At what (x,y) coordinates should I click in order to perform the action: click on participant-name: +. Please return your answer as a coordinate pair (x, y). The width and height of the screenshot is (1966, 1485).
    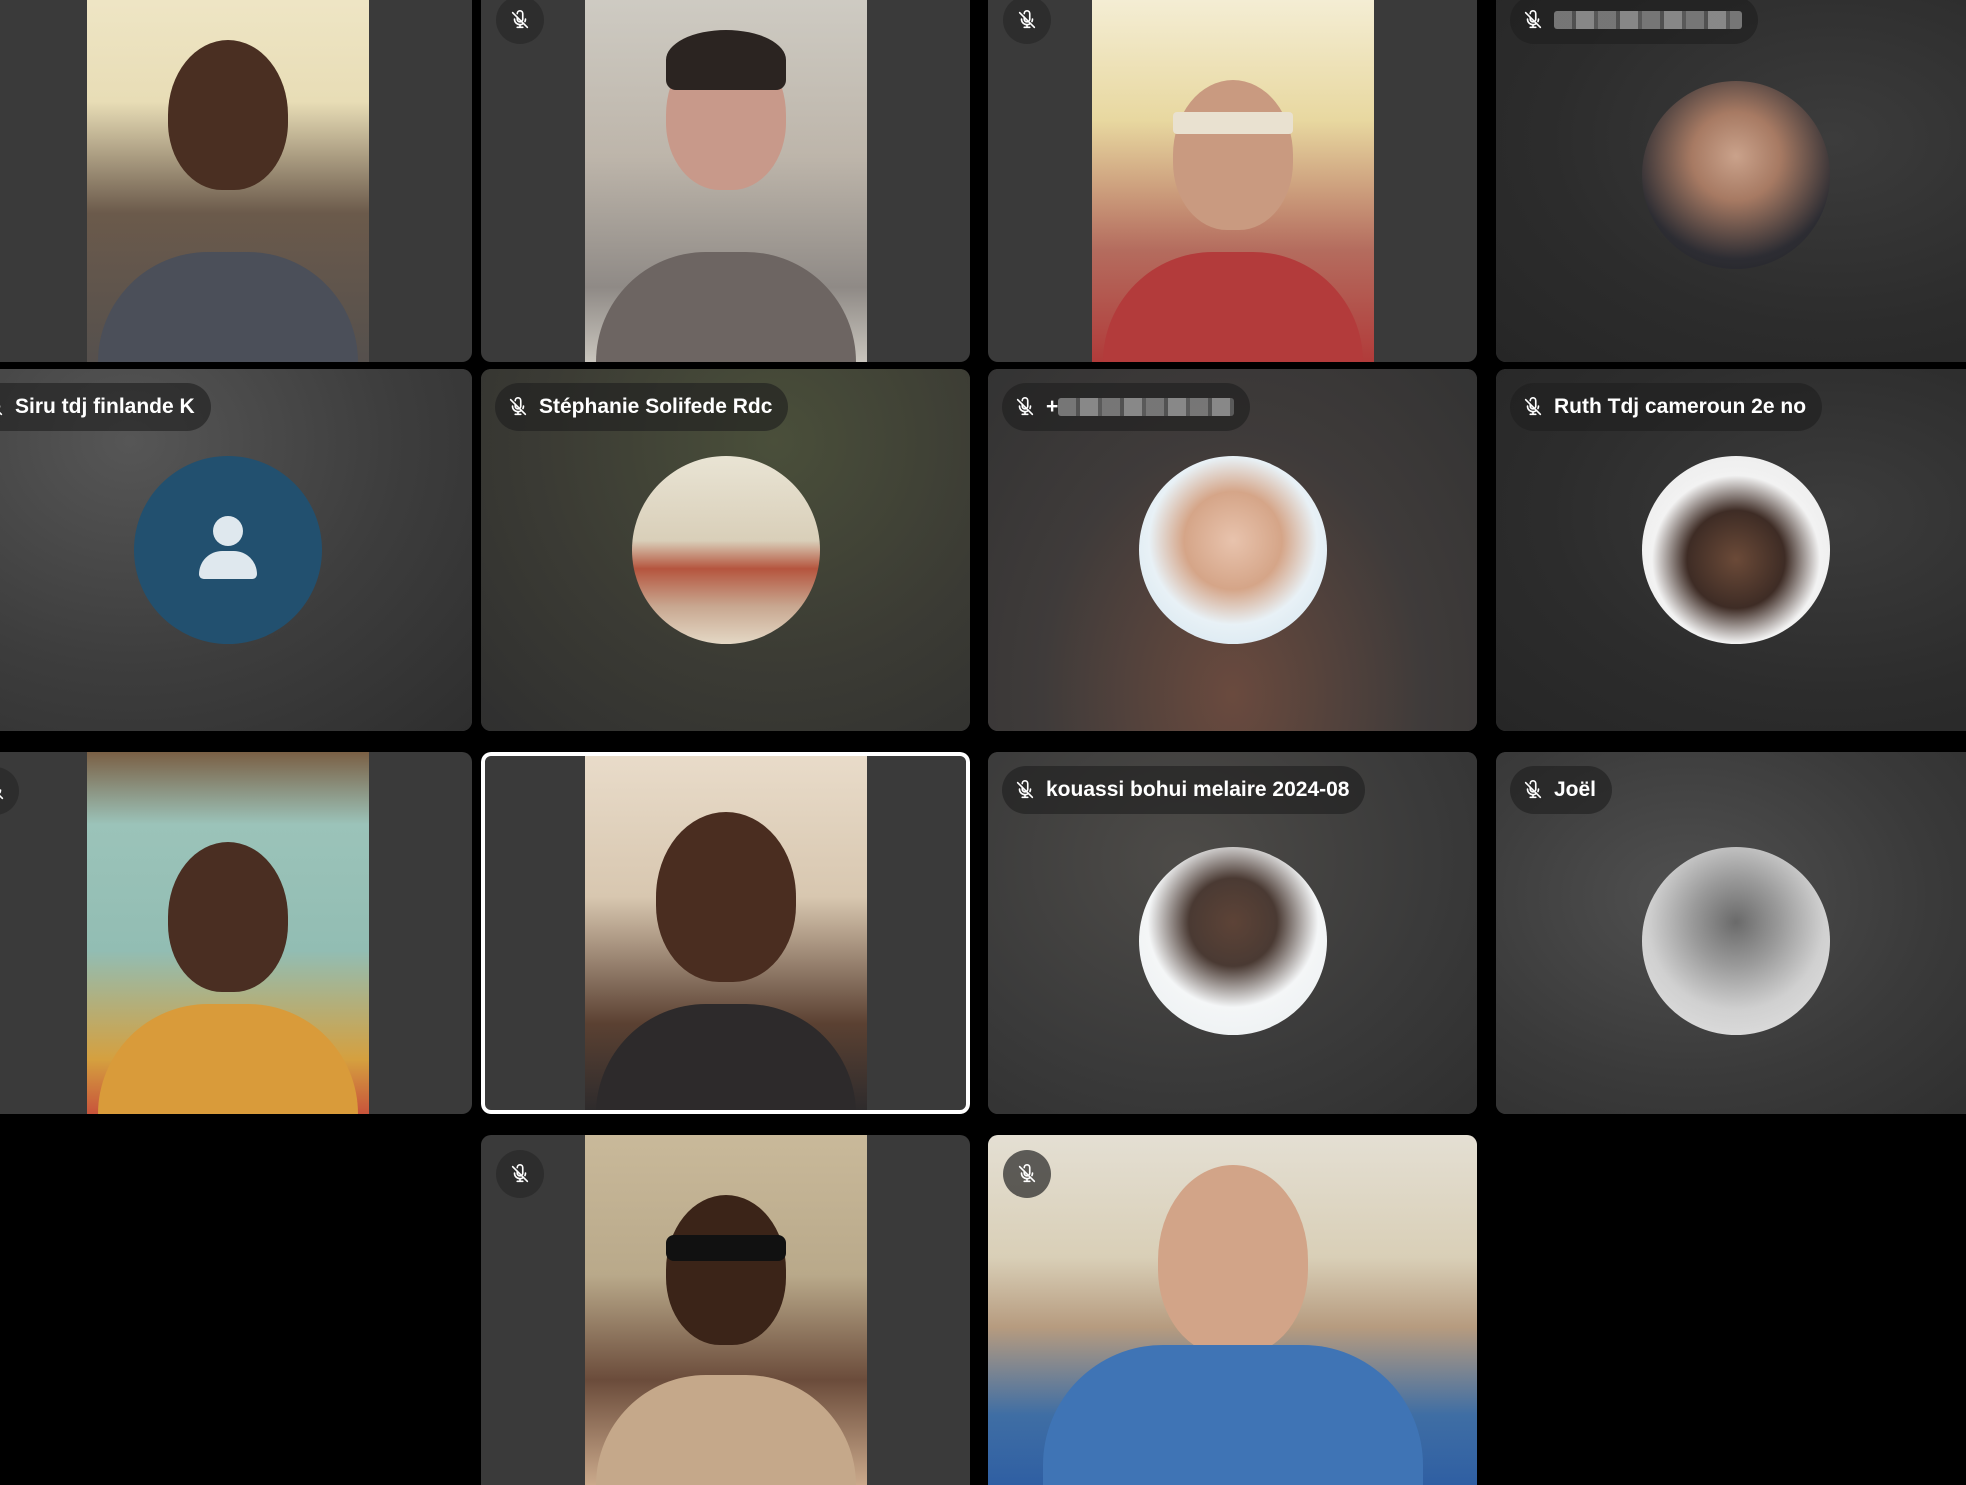
    Looking at the image, I should click on (1052, 406).